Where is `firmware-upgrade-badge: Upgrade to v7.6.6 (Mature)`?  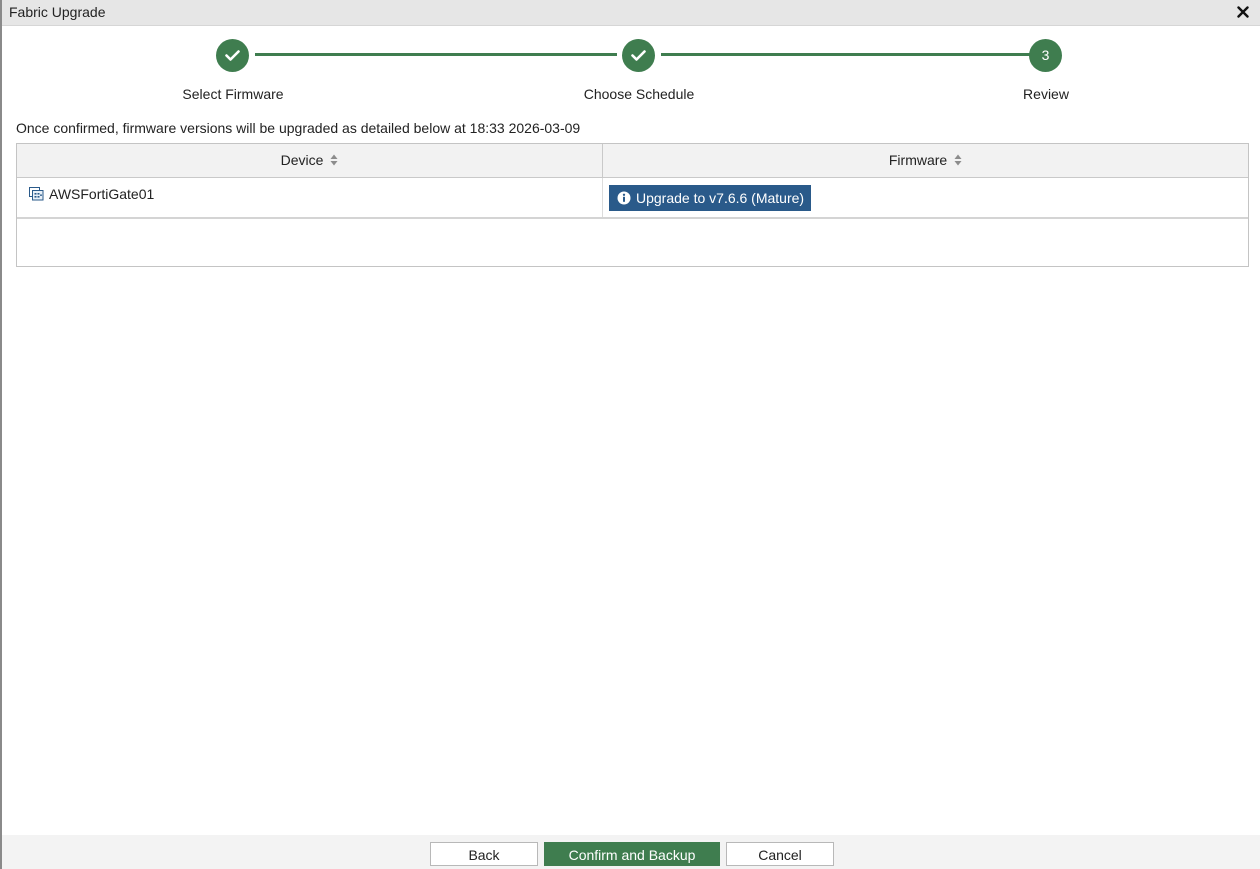
firmware-upgrade-badge: Upgrade to v7.6.6 (Mature) is located at coordinates (710, 198).